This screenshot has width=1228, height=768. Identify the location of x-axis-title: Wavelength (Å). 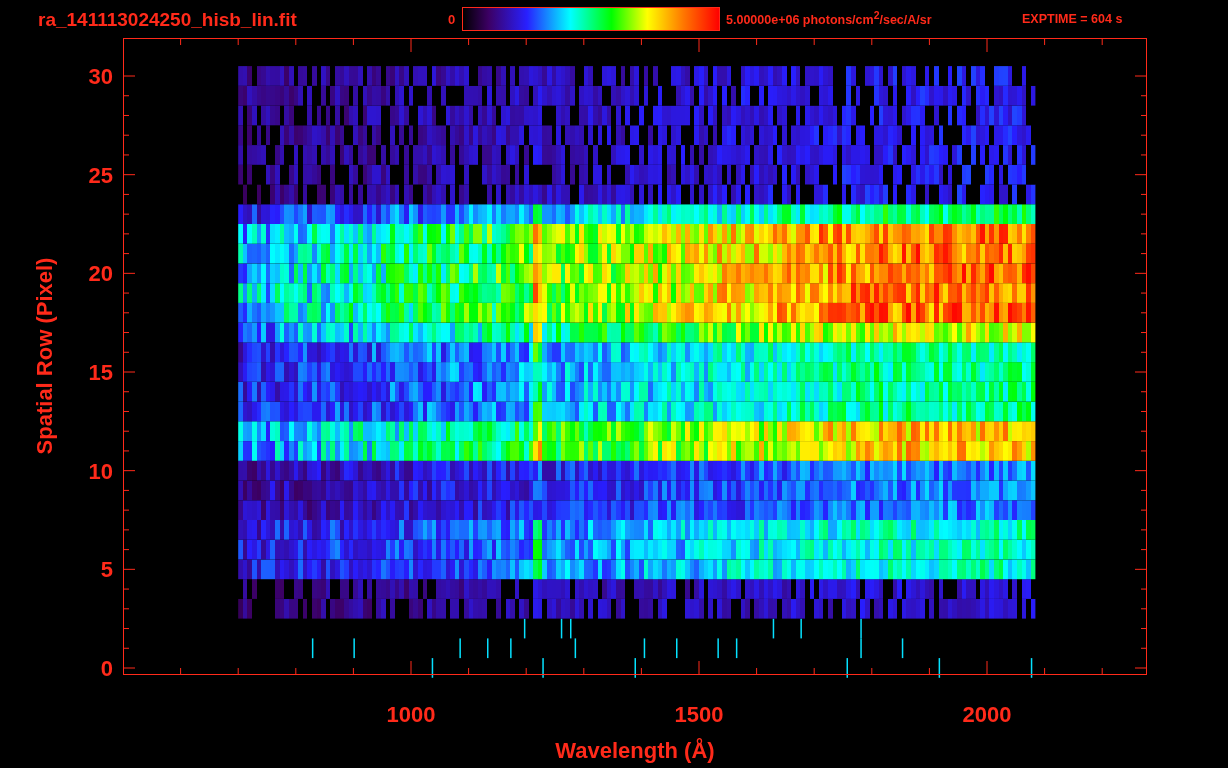
(635, 750).